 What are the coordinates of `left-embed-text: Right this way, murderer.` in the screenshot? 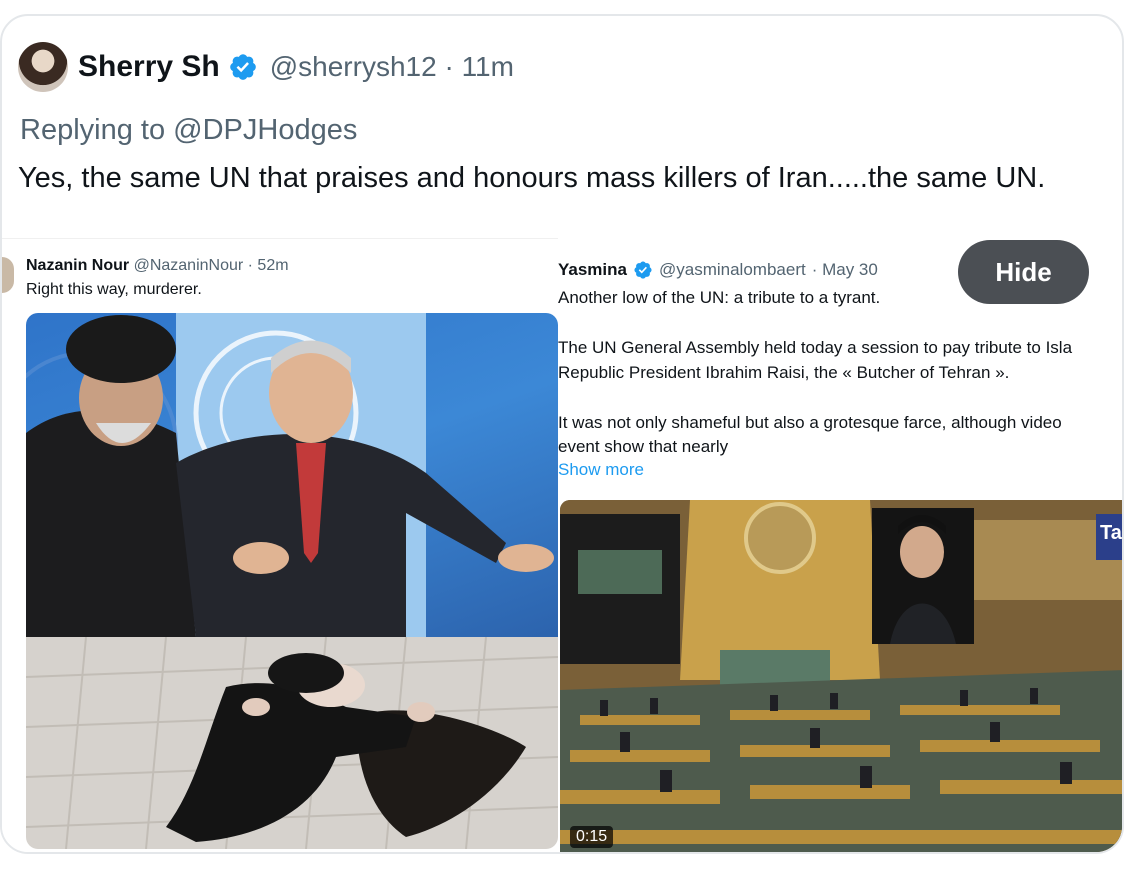 It's located at (114, 289).